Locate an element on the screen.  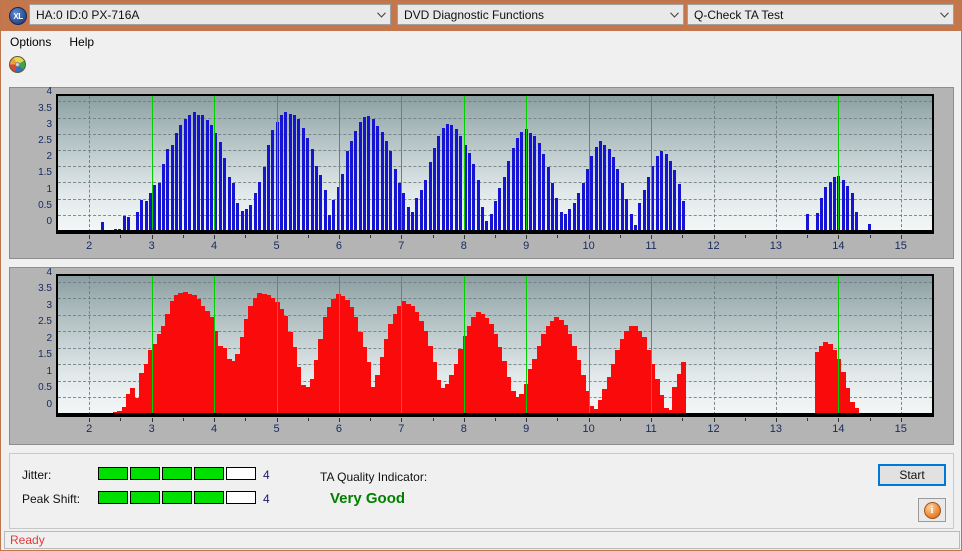
info-icon: i is located at coordinates (932, 510).